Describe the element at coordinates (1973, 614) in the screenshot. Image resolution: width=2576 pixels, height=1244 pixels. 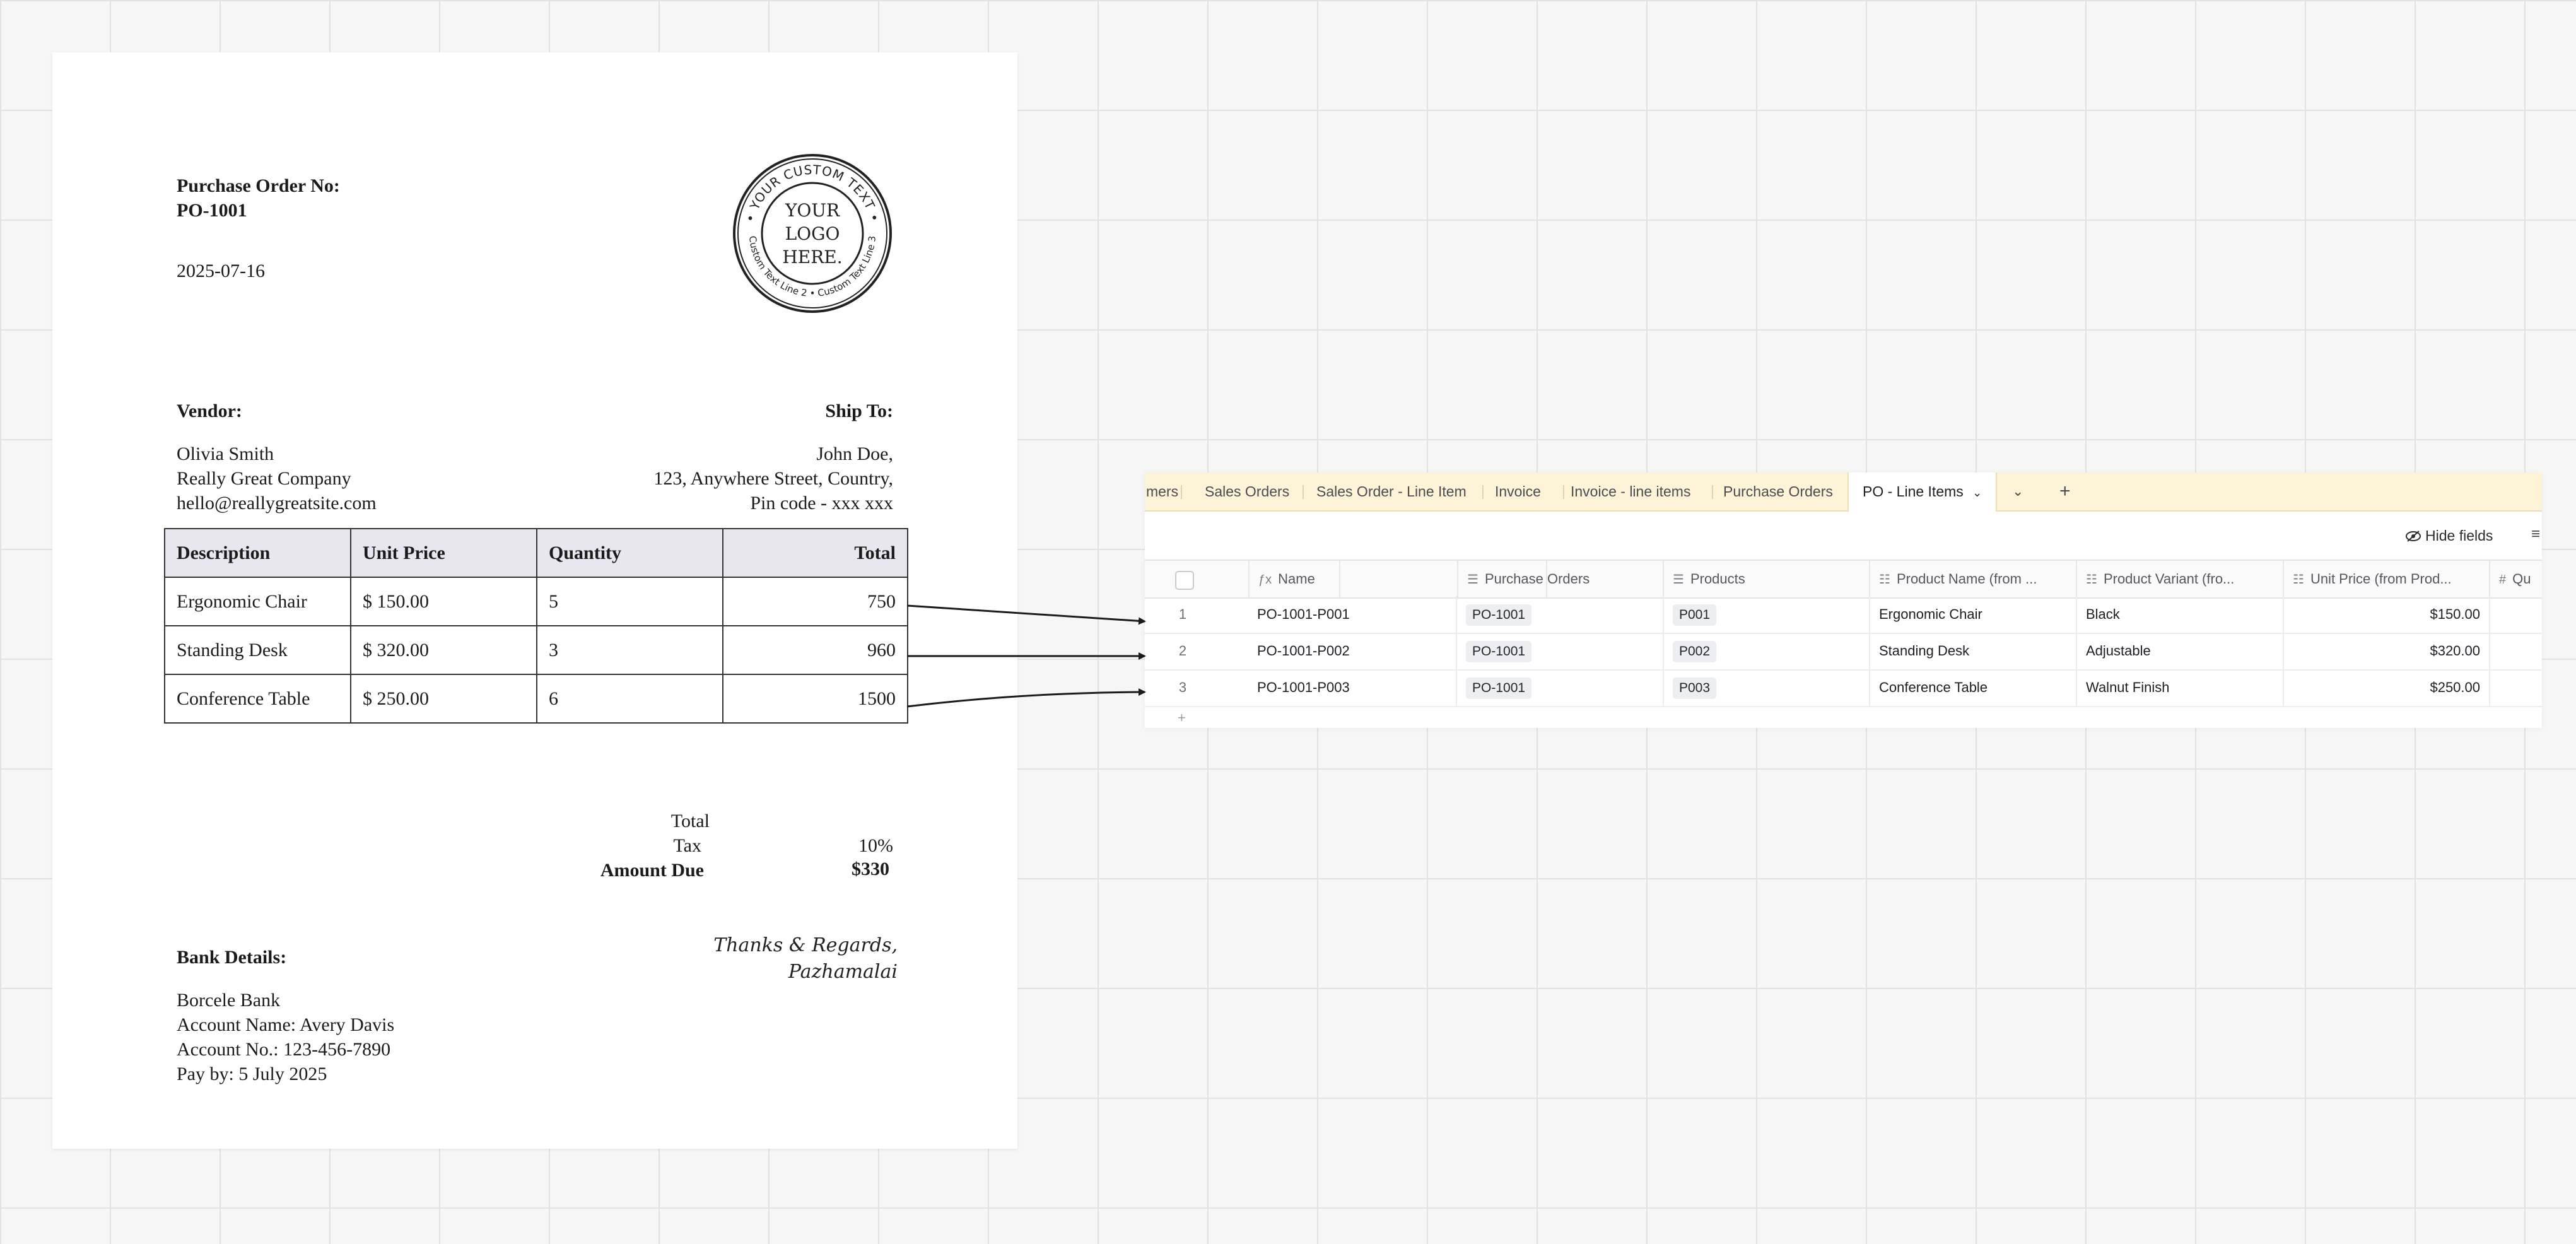
I see `cell-product-name: Ergonomic Chair` at that location.